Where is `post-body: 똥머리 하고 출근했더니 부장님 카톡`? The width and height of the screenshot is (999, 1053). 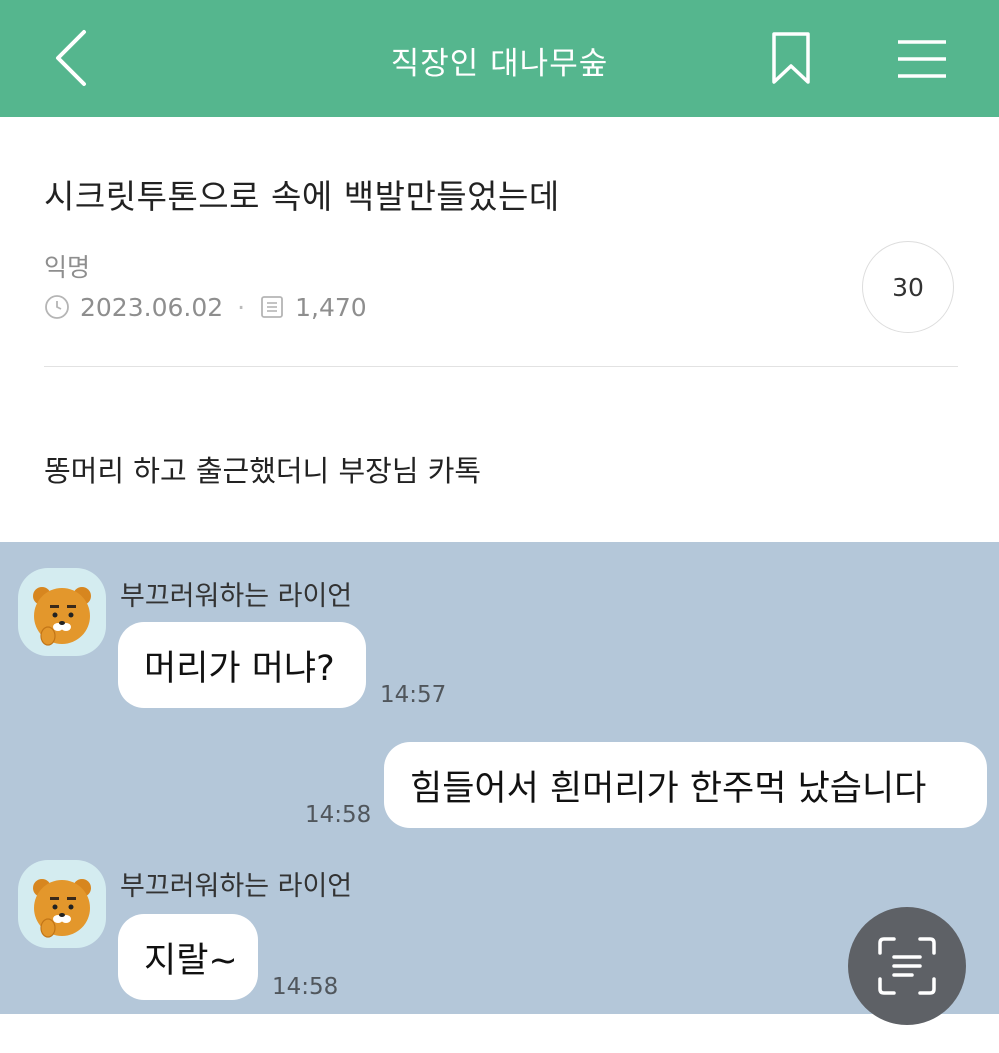 post-body: 똥머리 하고 출근했더니 부장님 카톡 is located at coordinates (263, 471).